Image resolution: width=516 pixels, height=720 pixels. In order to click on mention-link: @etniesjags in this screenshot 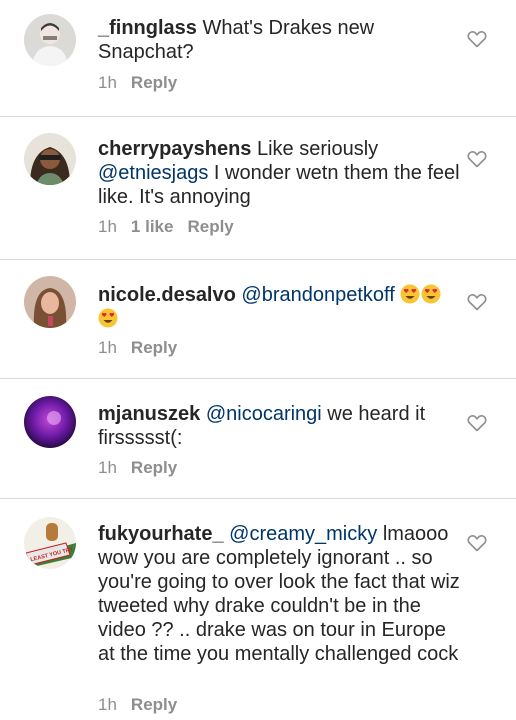, I will do `click(153, 173)`.